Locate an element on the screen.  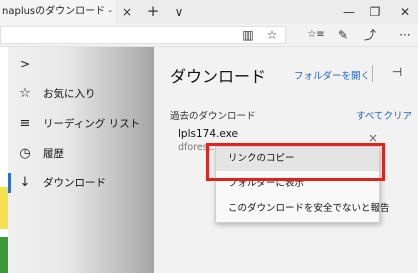
clear-all-link: すべてクリア is located at coordinates (384, 115).